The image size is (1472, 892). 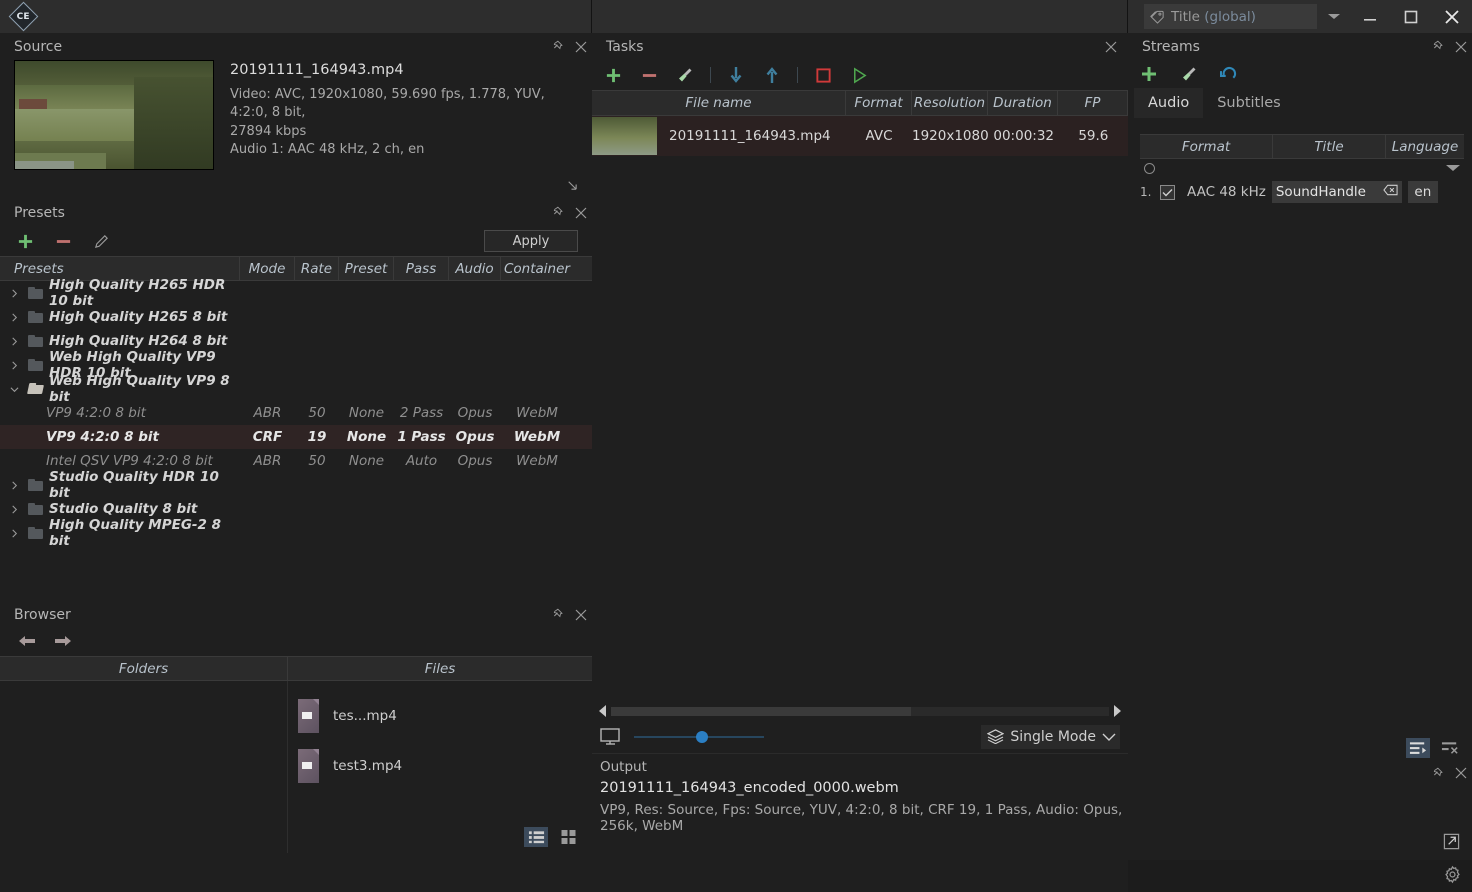 I want to click on scroll-right-arrow, so click(x=1117, y=711).